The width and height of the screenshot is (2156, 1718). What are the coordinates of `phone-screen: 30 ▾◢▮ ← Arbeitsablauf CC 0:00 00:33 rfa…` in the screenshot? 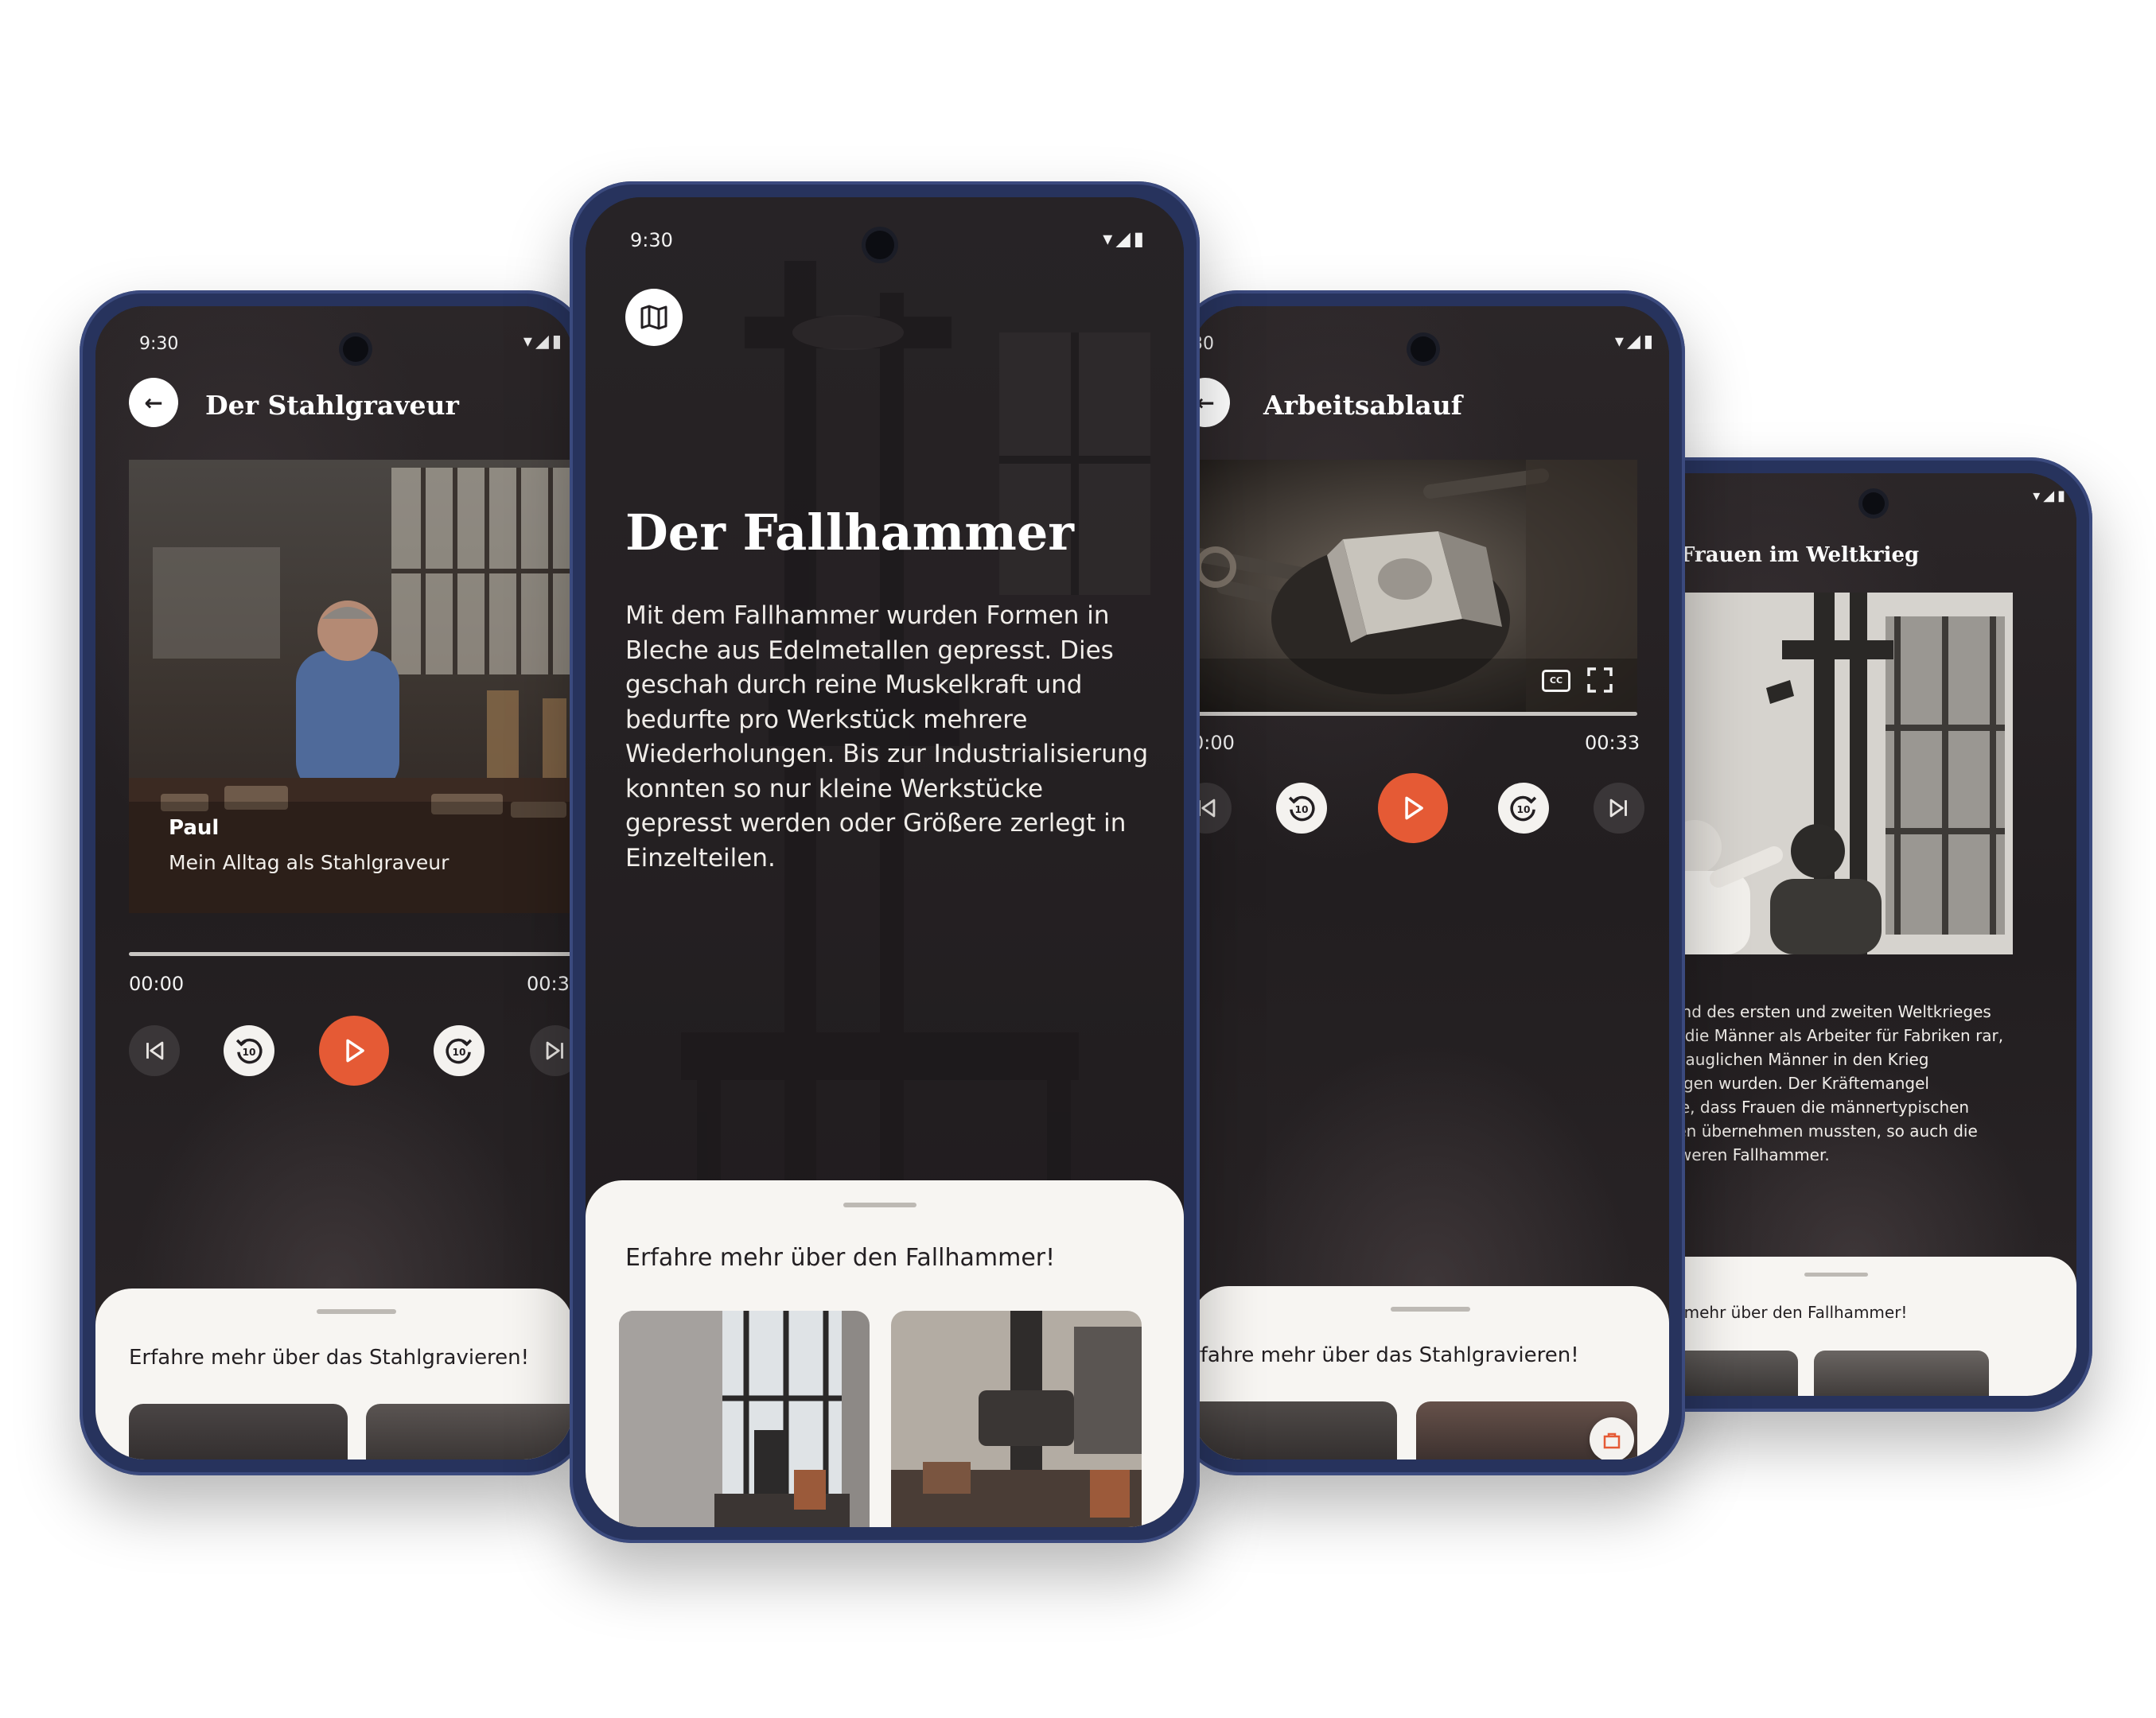 It's located at (1430, 883).